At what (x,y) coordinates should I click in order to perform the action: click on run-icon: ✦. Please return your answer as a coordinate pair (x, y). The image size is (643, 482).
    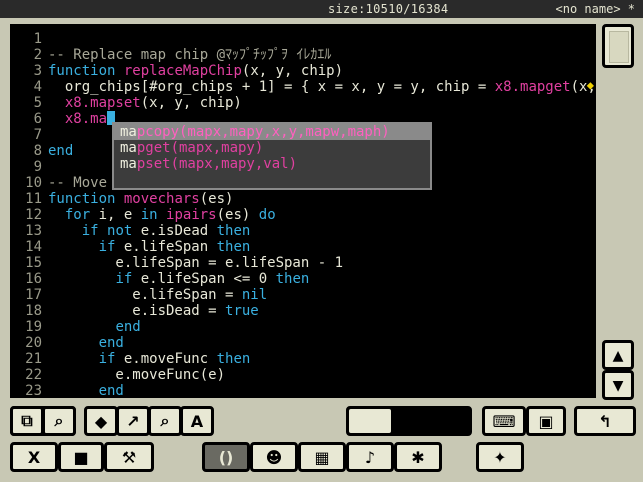
    Looking at the image, I should click on (500, 457).